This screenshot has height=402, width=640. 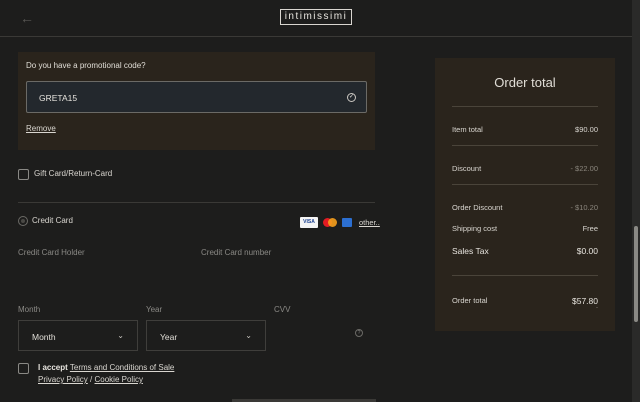 I want to click on order-total-label: Order total, so click(x=470, y=300).